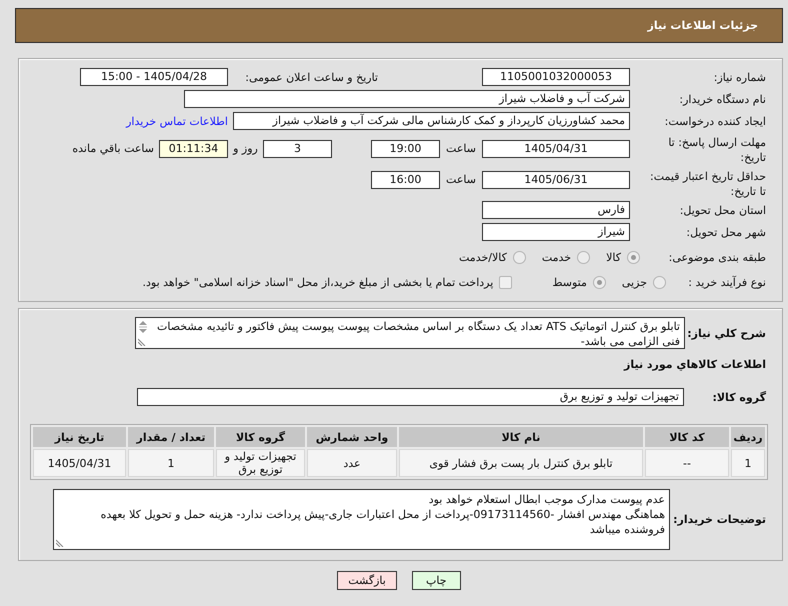 Image resolution: width=788 pixels, height=606 pixels. I want to click on validity-date-field: 1405/06/31, so click(556, 180).